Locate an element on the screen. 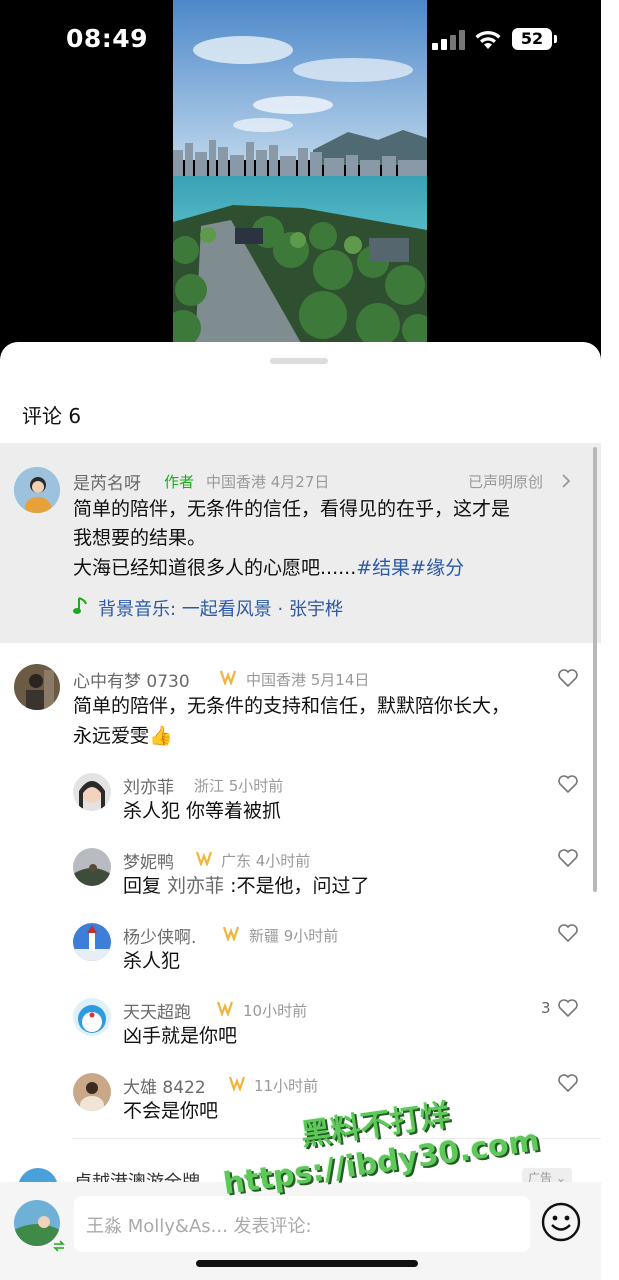  comment-input-placeholder: 王淼 Molly&As... 发表评论: is located at coordinates (199, 1226).